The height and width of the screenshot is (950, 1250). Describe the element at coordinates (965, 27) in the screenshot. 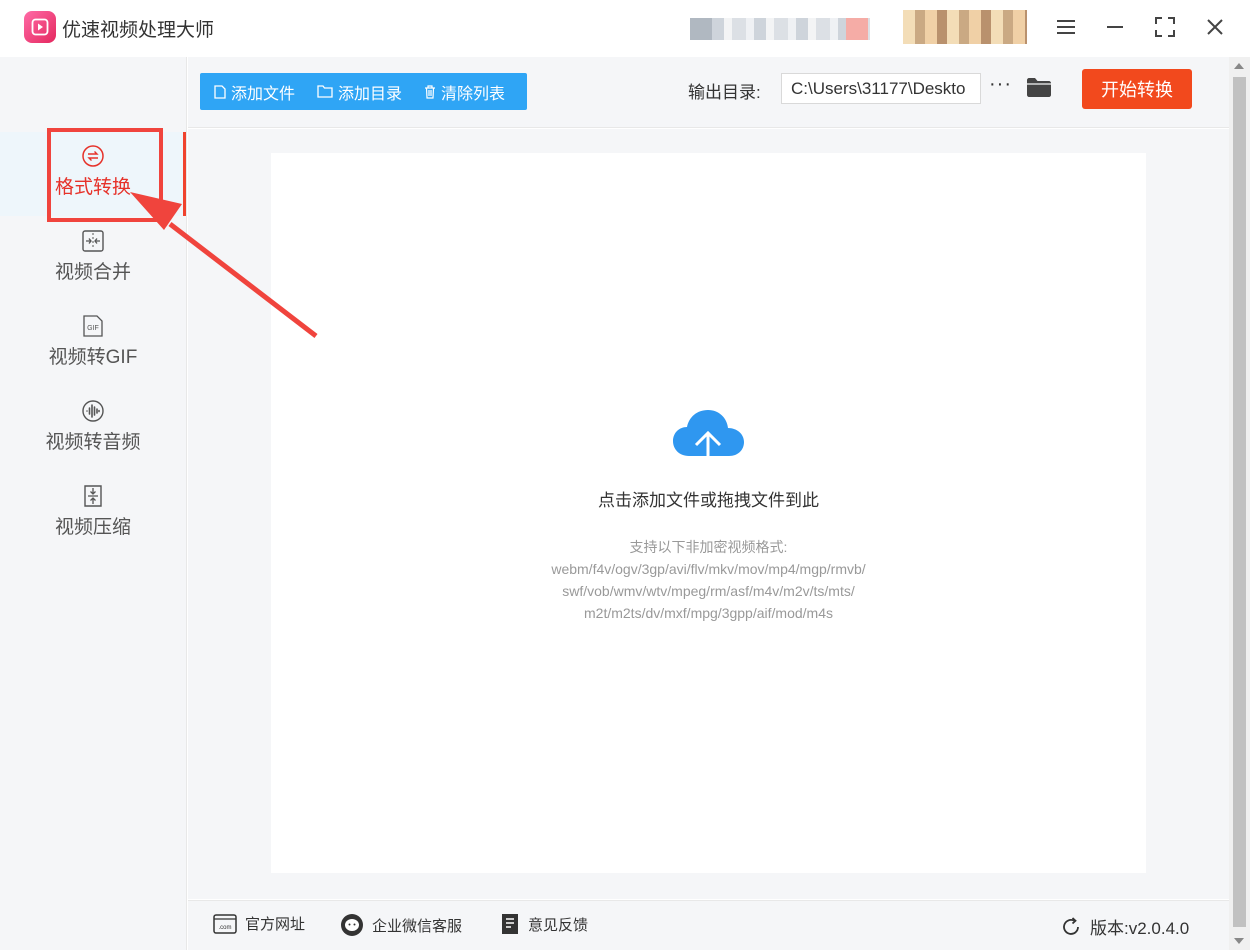

I see `blurred-avatar` at that location.